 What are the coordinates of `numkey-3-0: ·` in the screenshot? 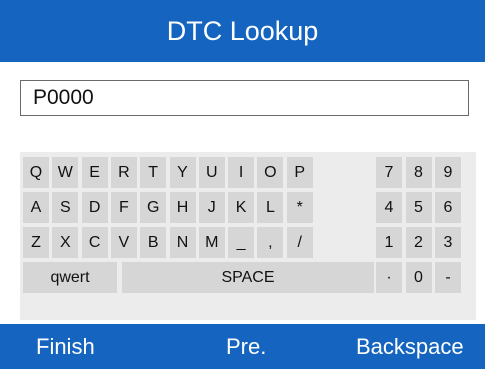 It's located at (389, 277).